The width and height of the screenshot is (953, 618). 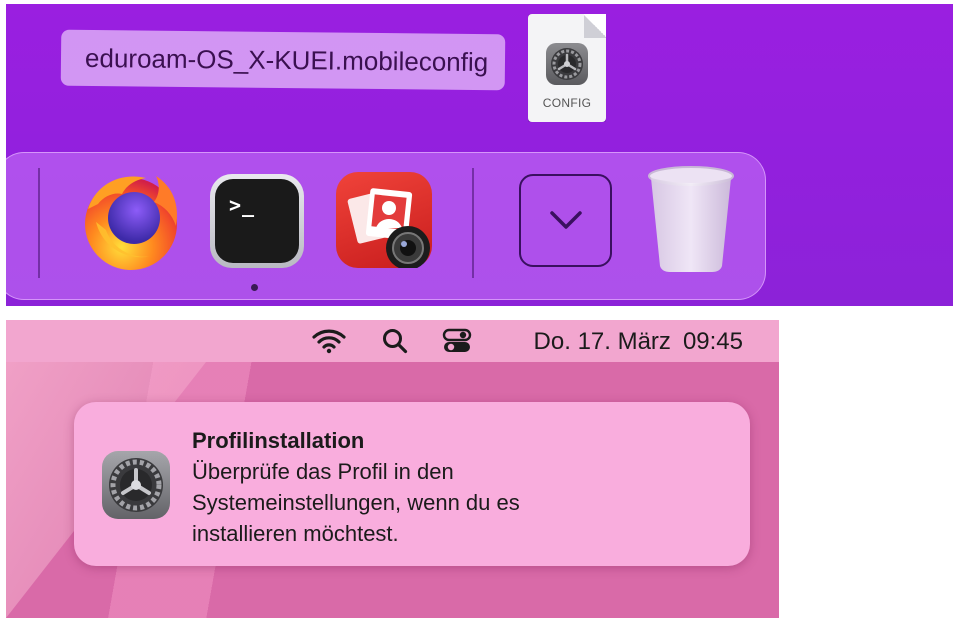 I want to click on notification-body-line: installieren möchtest., so click(x=295, y=533).